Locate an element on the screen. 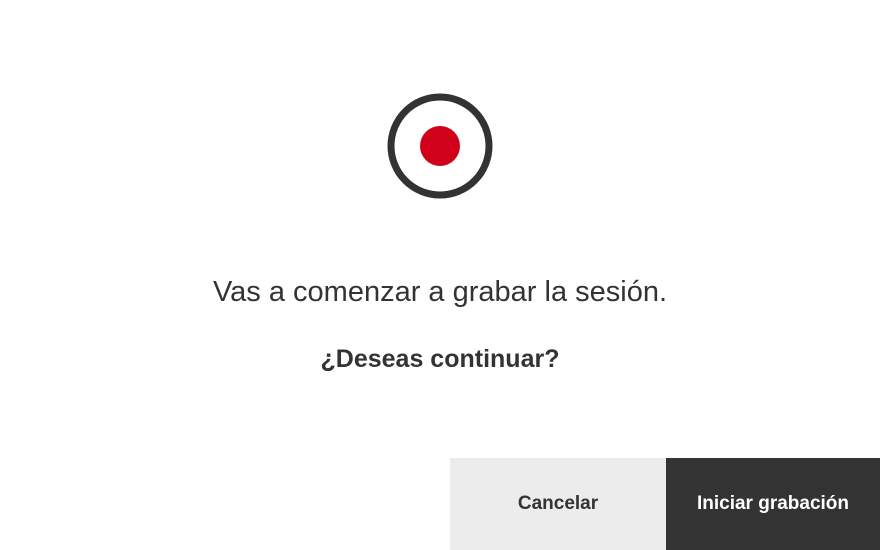  cancel-button-label: Cancelar is located at coordinates (558, 503).